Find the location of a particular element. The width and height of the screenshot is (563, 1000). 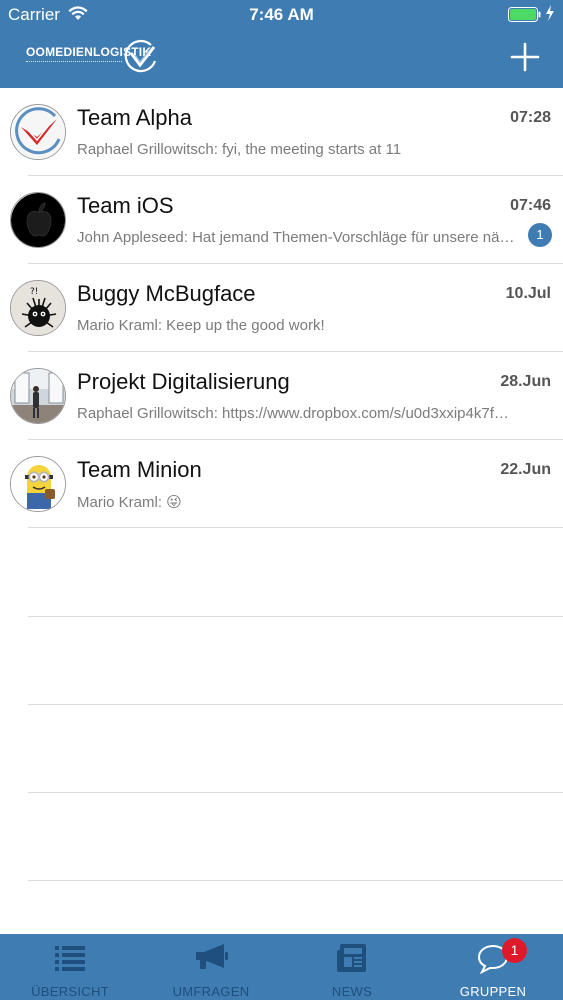

bug-creature-icon: ?! is located at coordinates (38, 308).